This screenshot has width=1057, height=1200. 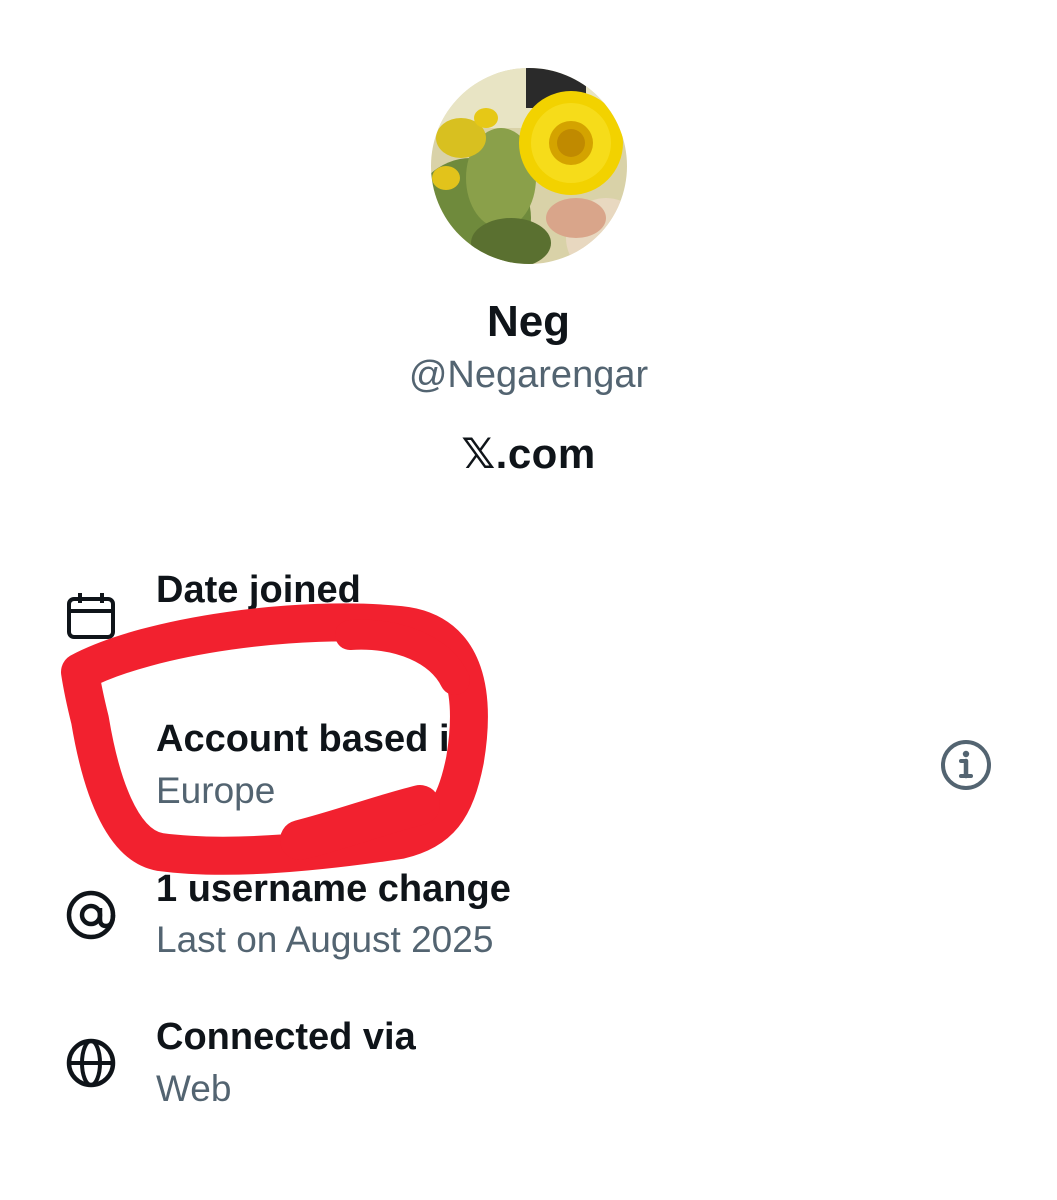 I want to click on row-title-date-joined: Date joined, so click(x=258, y=590).